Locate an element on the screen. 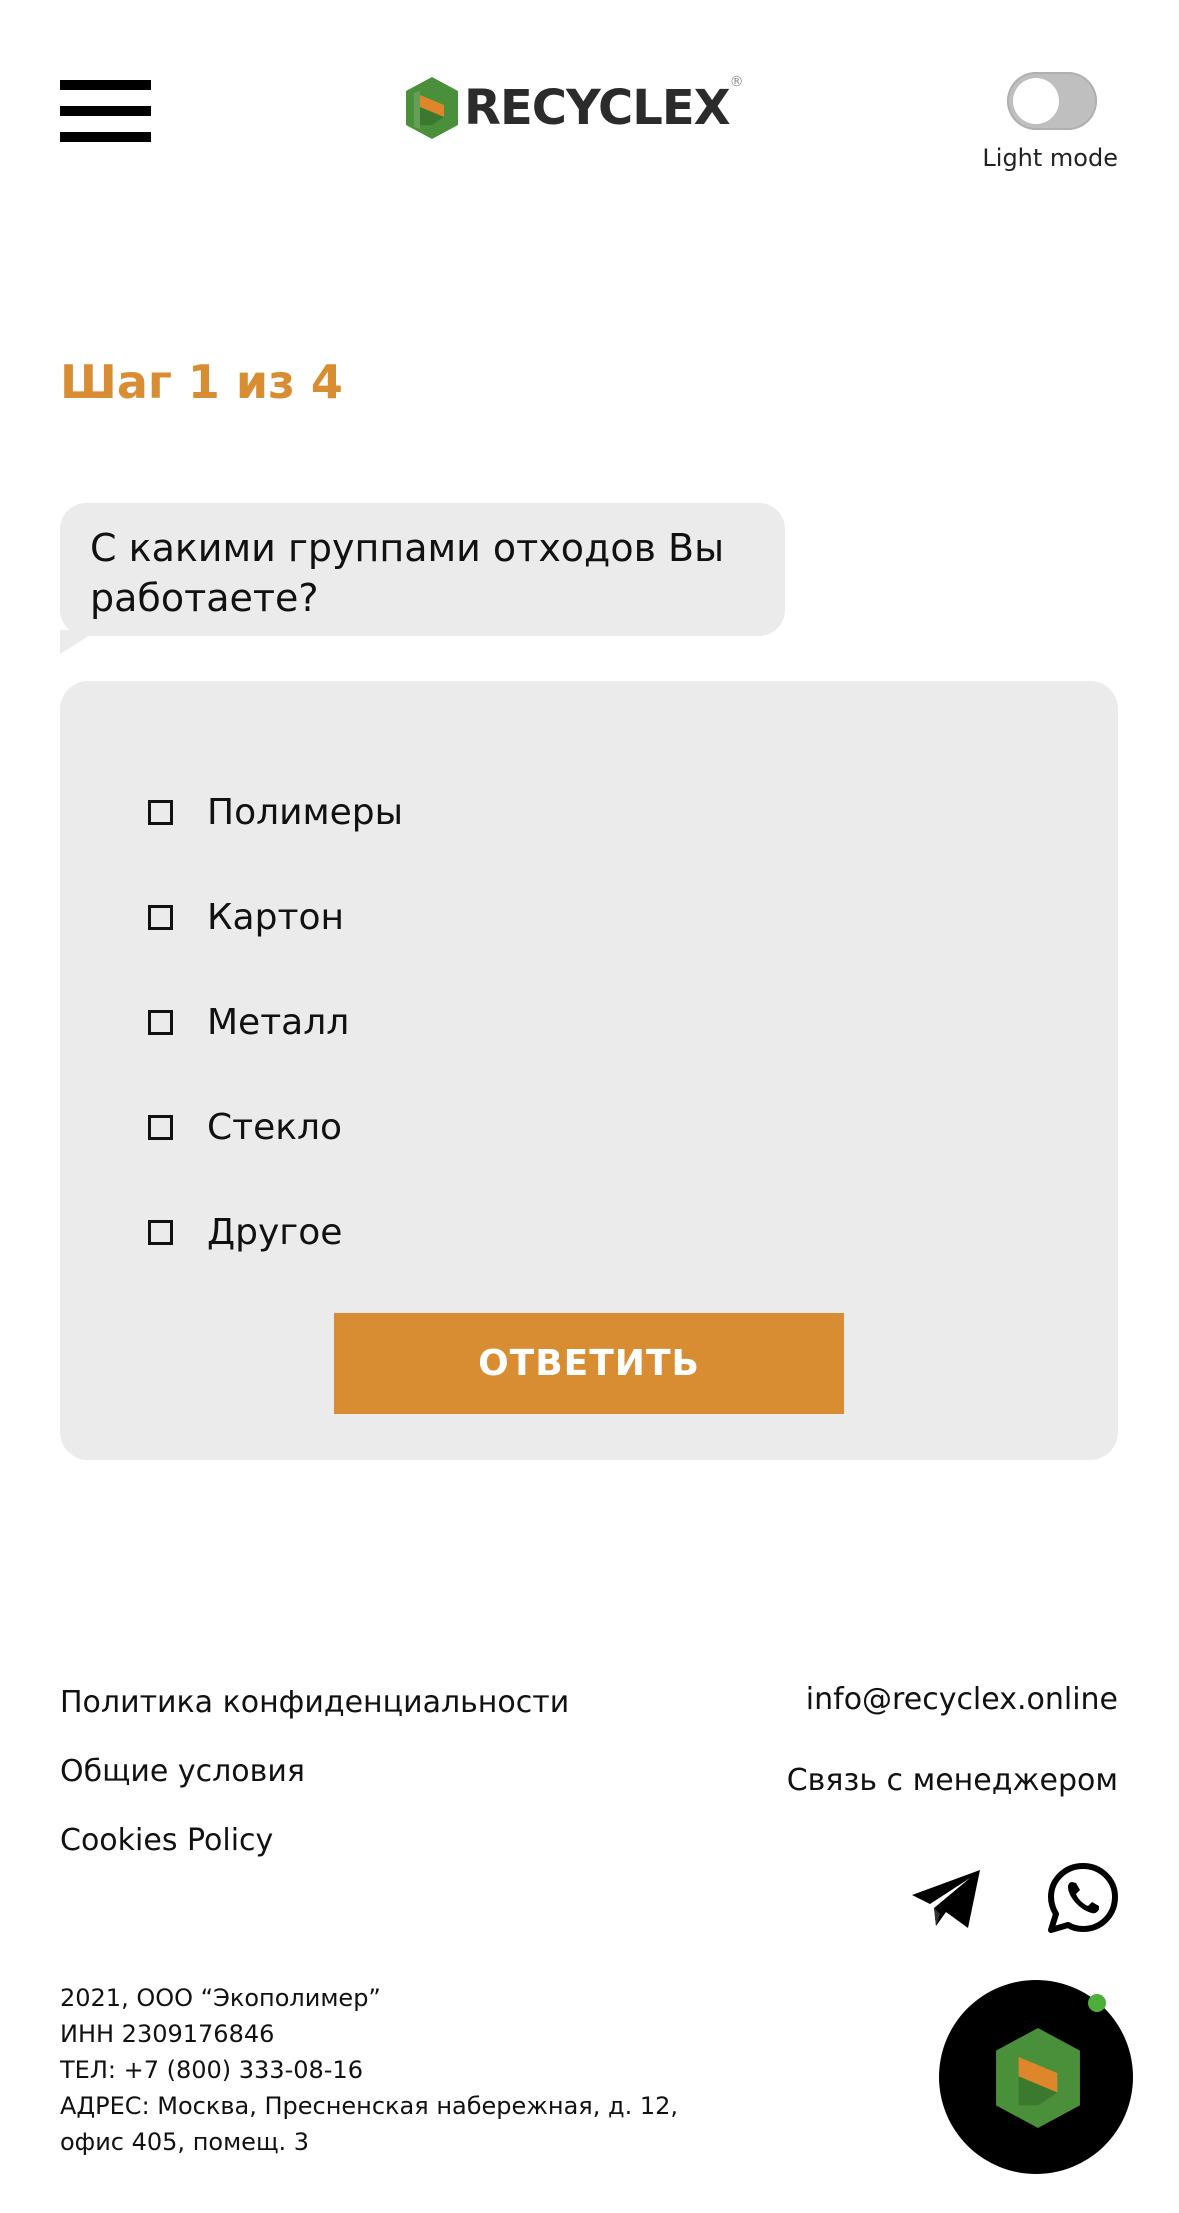 The width and height of the screenshot is (1179, 2213). answer-button: ОТВЕТИТЬ is located at coordinates (589, 1363).